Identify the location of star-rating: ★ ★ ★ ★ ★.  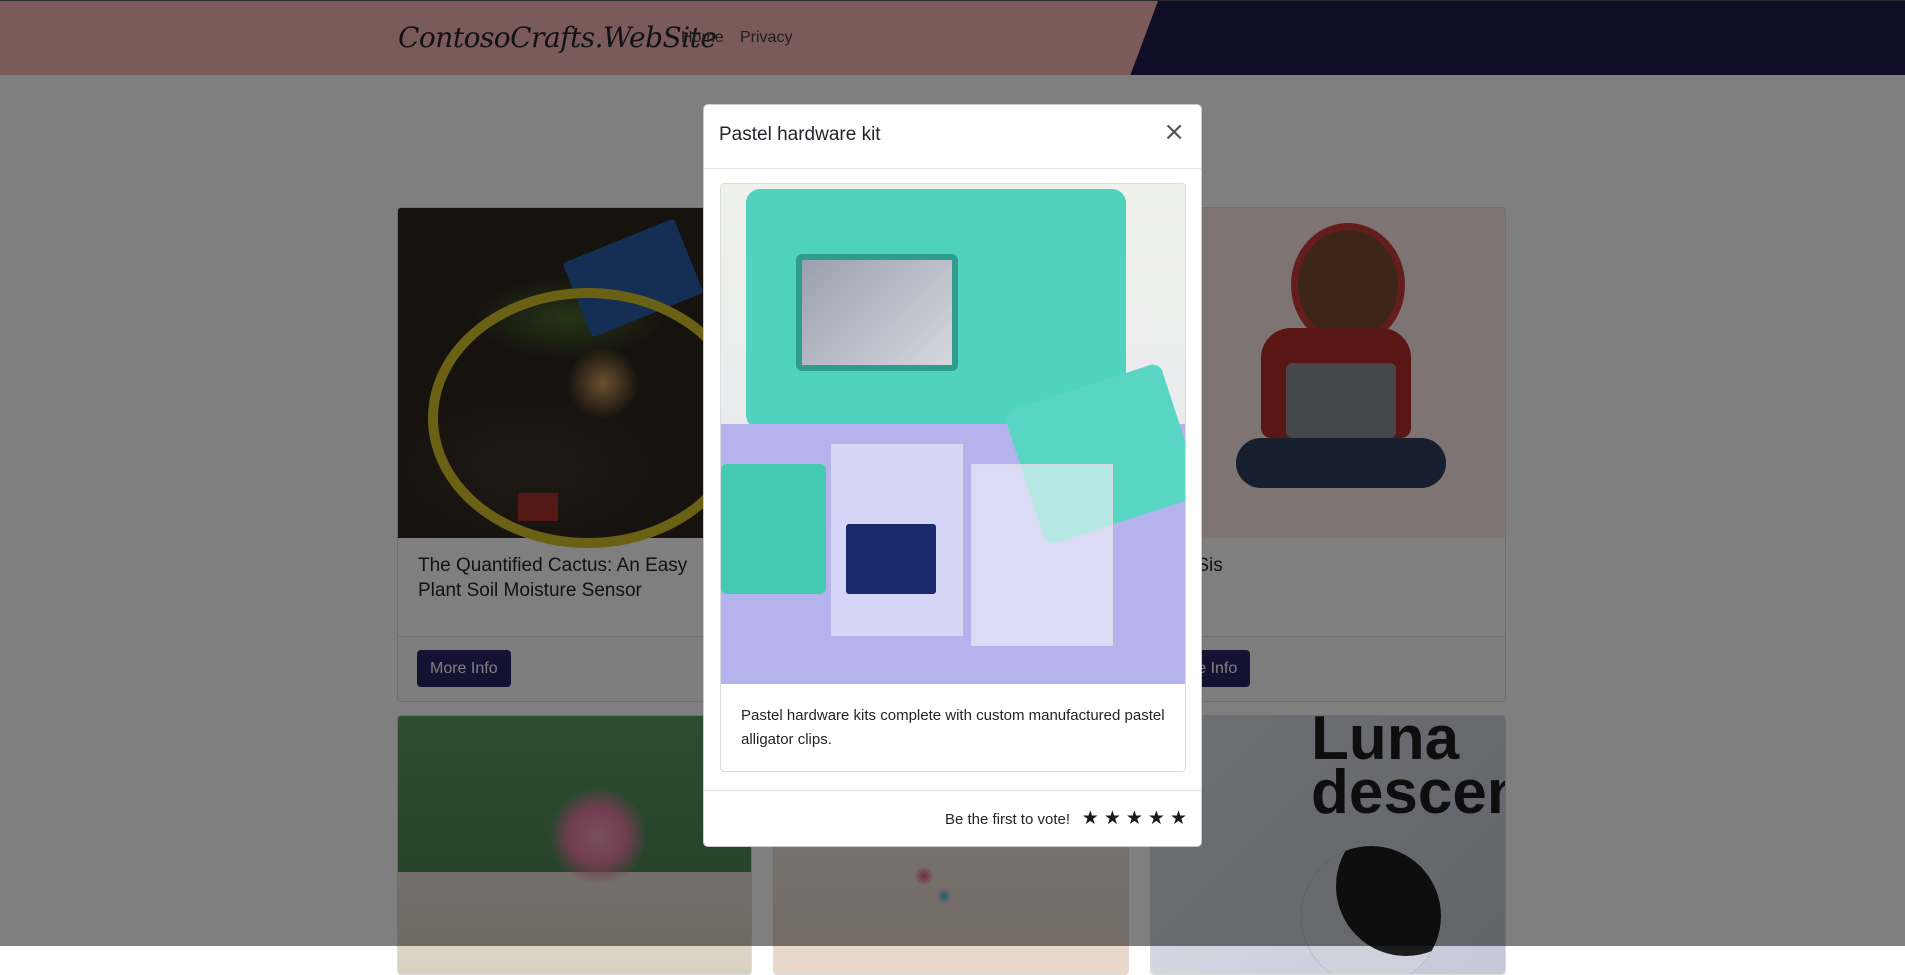
(1134, 818).